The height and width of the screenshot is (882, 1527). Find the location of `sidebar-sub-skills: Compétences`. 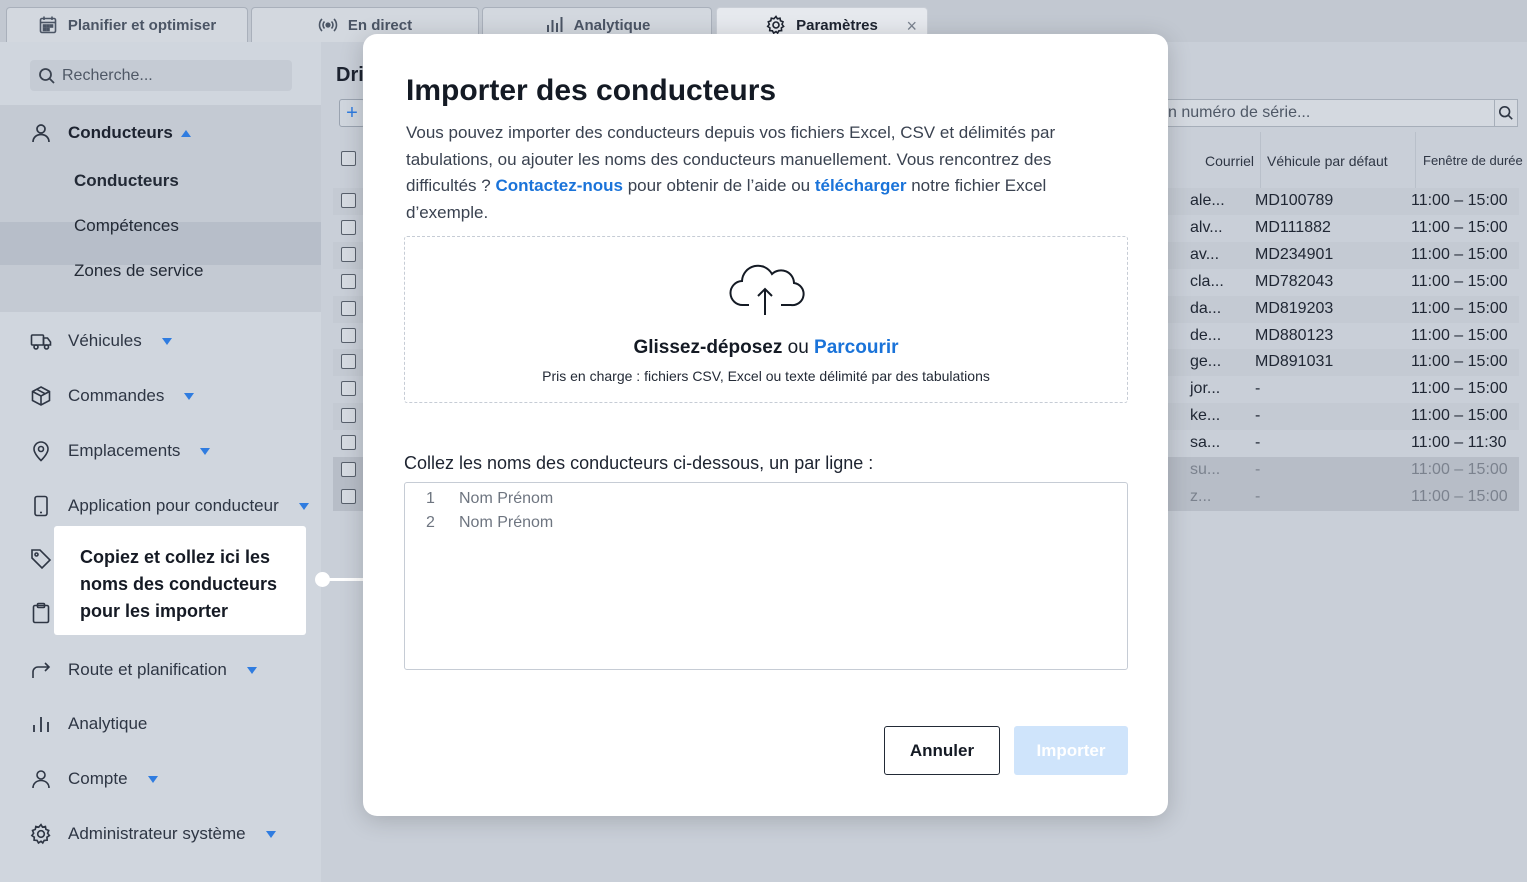

sidebar-sub-skills: Compétences is located at coordinates (126, 226).